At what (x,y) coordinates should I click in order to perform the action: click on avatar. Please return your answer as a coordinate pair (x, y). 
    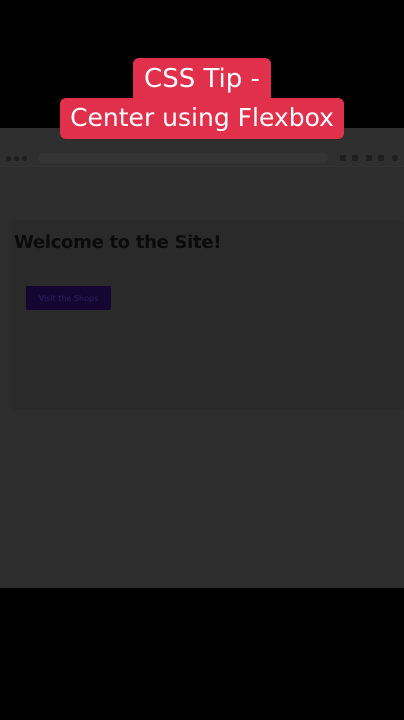
    Looking at the image, I should click on (395, 158).